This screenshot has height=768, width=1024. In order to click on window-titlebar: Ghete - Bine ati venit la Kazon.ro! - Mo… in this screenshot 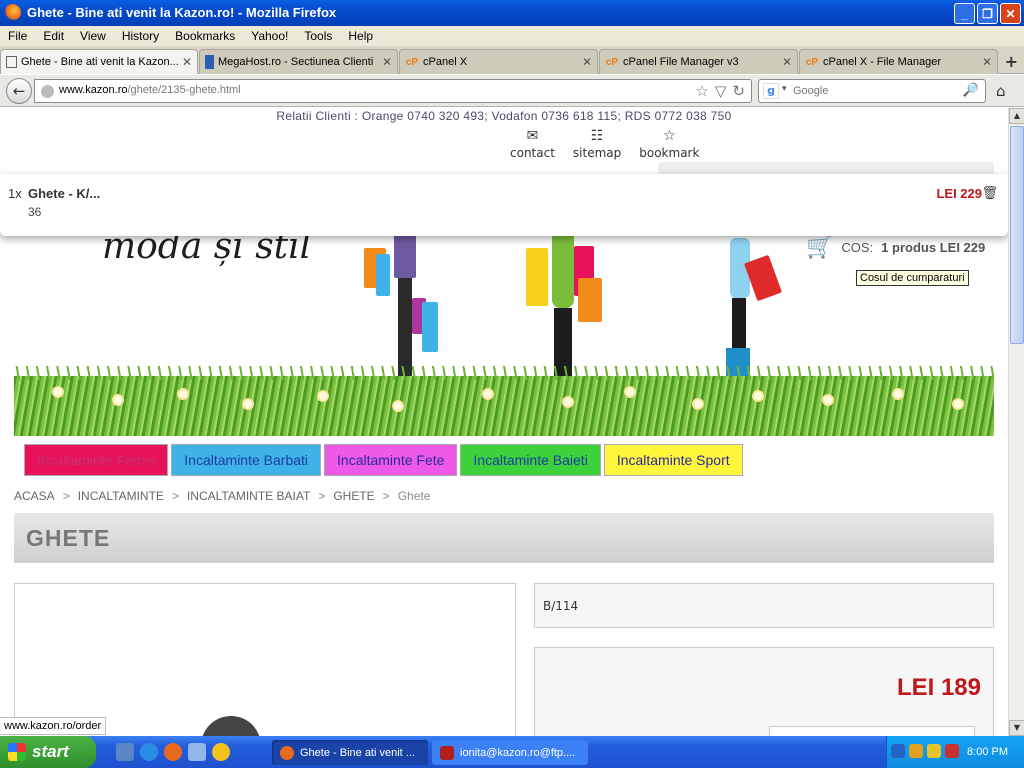, I will do `click(512, 13)`.